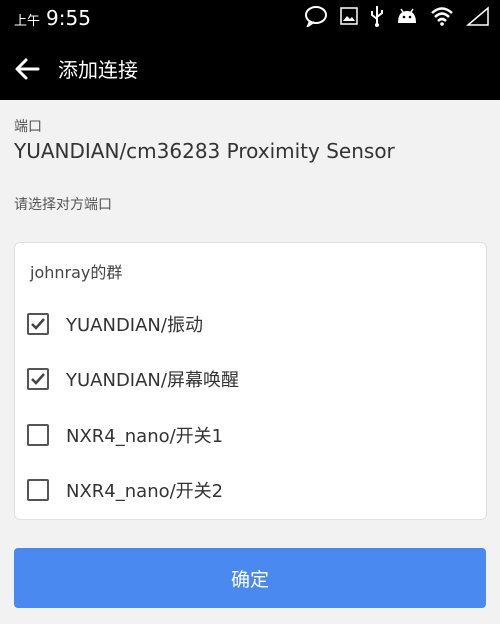 This screenshot has height=624, width=500. Describe the element at coordinates (407, 15) in the screenshot. I see `android-icon` at that location.